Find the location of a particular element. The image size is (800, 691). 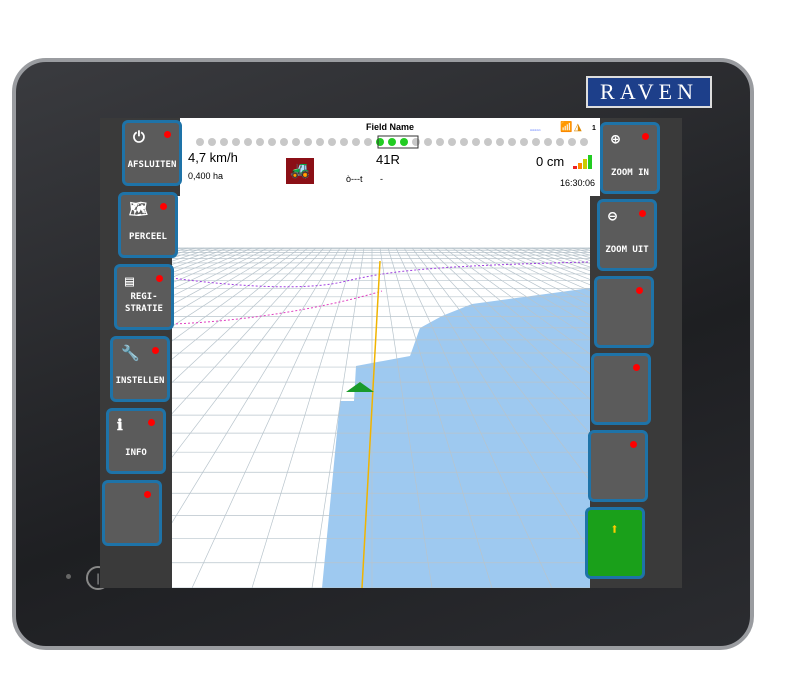

raven-logo: RAVEN is located at coordinates (649, 92).